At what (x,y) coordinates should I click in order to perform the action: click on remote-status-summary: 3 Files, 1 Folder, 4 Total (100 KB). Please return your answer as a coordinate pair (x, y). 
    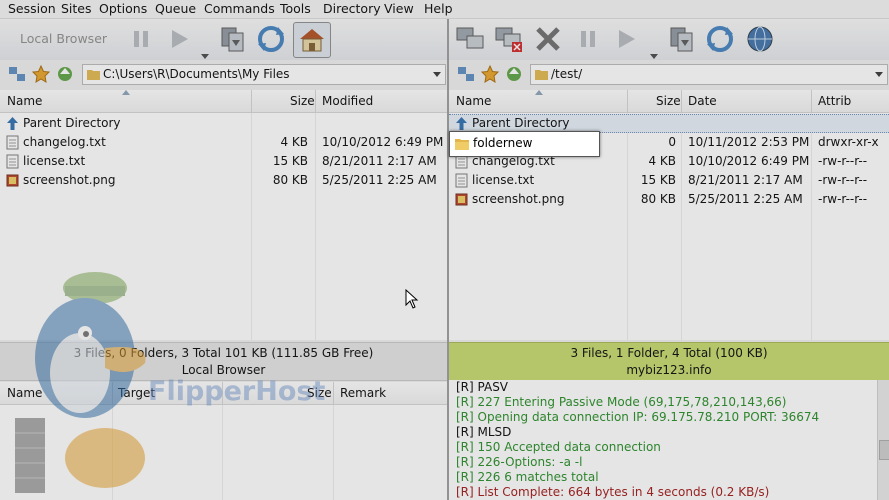
    Looking at the image, I should click on (669, 353).